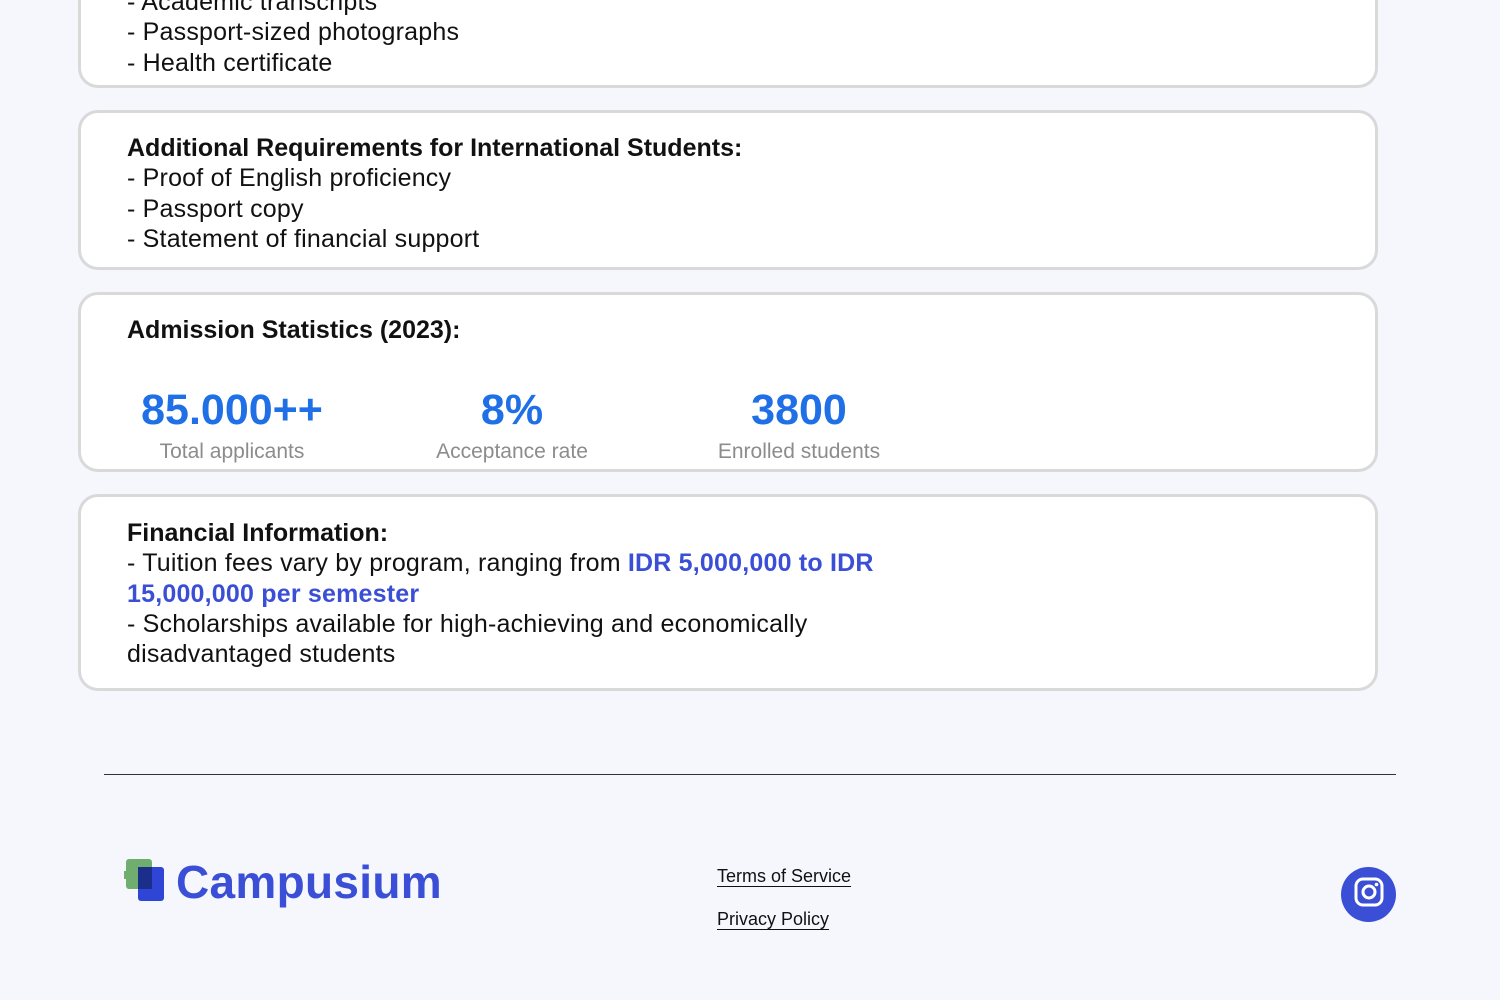  Describe the element at coordinates (294, 330) in the screenshot. I see `admission-statistics-heading: Admission Statistics (2023):` at that location.